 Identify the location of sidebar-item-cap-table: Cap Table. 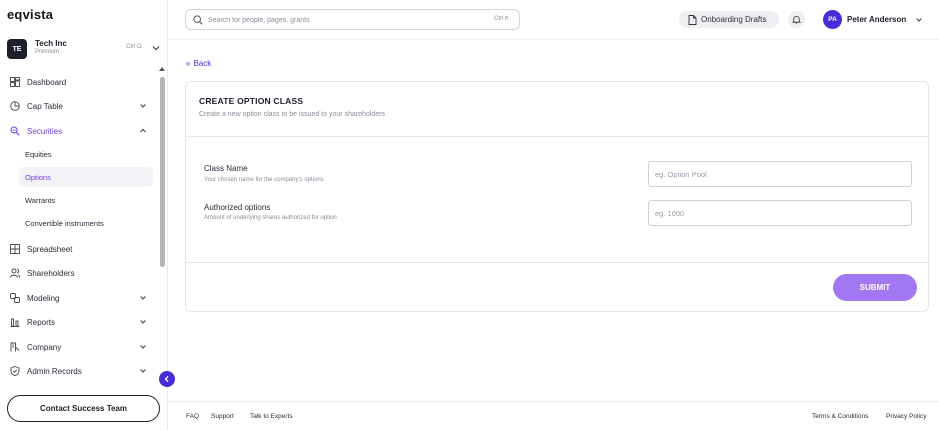
(80, 106).